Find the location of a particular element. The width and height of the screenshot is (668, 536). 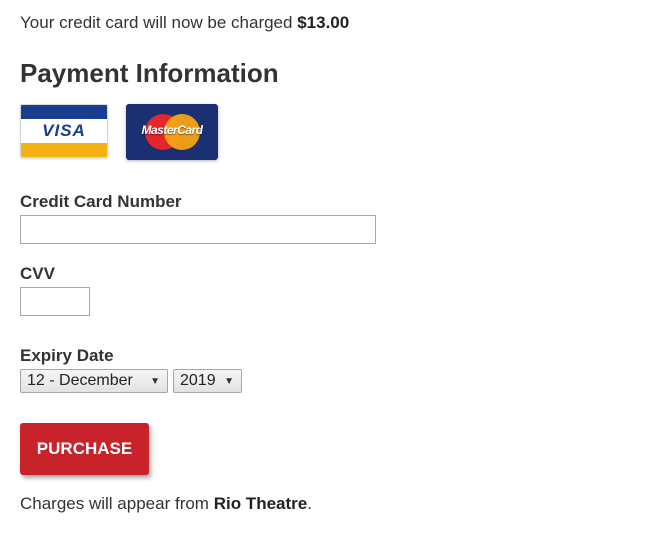

expiry-date-label: Expiry Date is located at coordinates (67, 355).